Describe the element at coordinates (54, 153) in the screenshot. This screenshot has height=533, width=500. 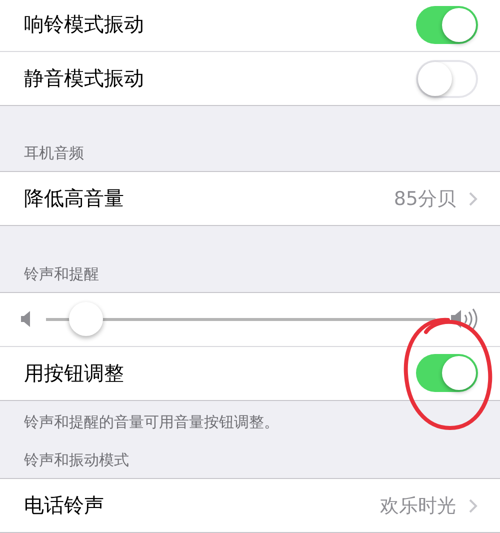
I see `section-header: 耳机音频` at that location.